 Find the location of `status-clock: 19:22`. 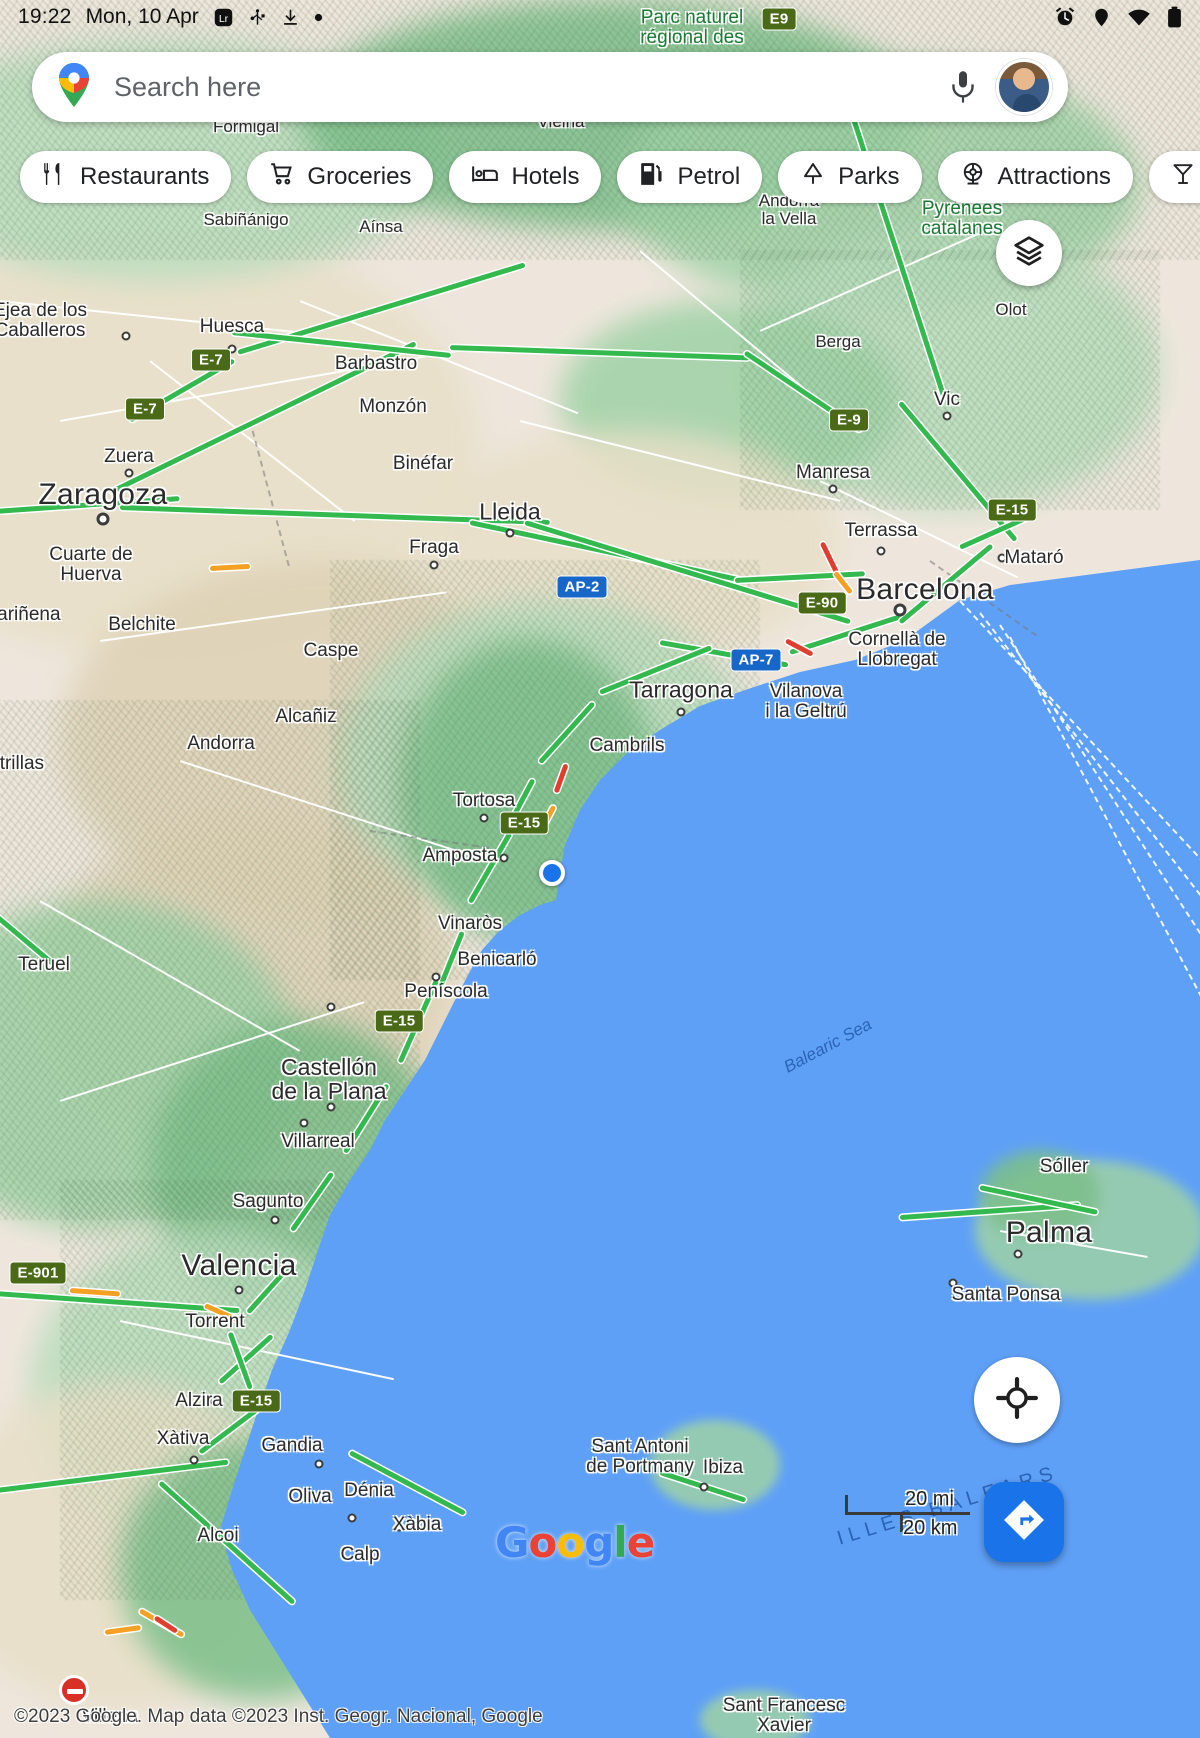

status-clock: 19:22 is located at coordinates (45, 16).